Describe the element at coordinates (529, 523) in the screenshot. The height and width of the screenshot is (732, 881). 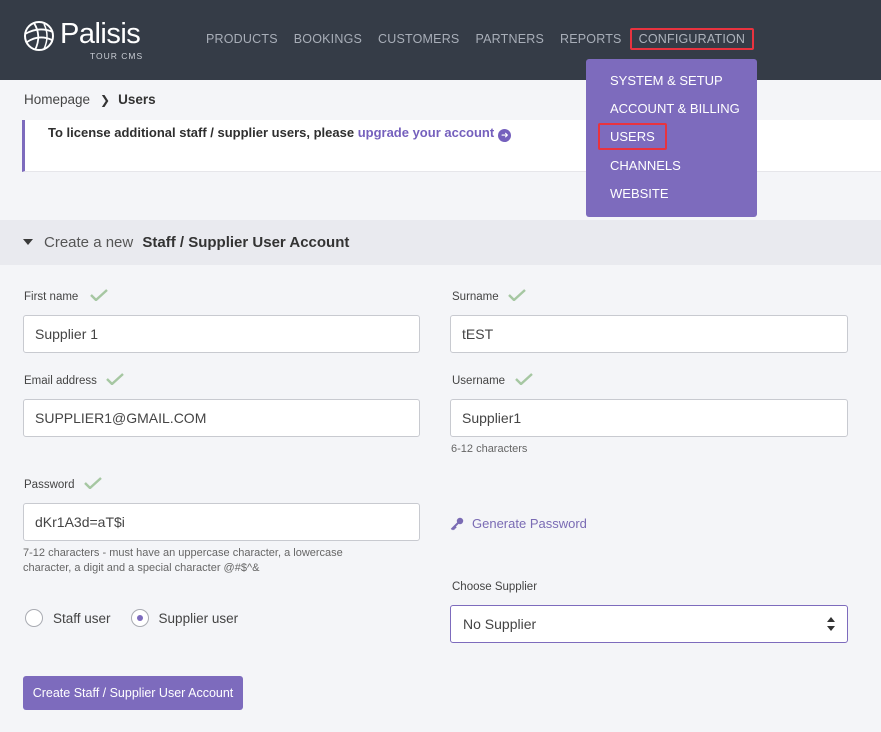
I see `generate-password-label: Generate Password` at that location.